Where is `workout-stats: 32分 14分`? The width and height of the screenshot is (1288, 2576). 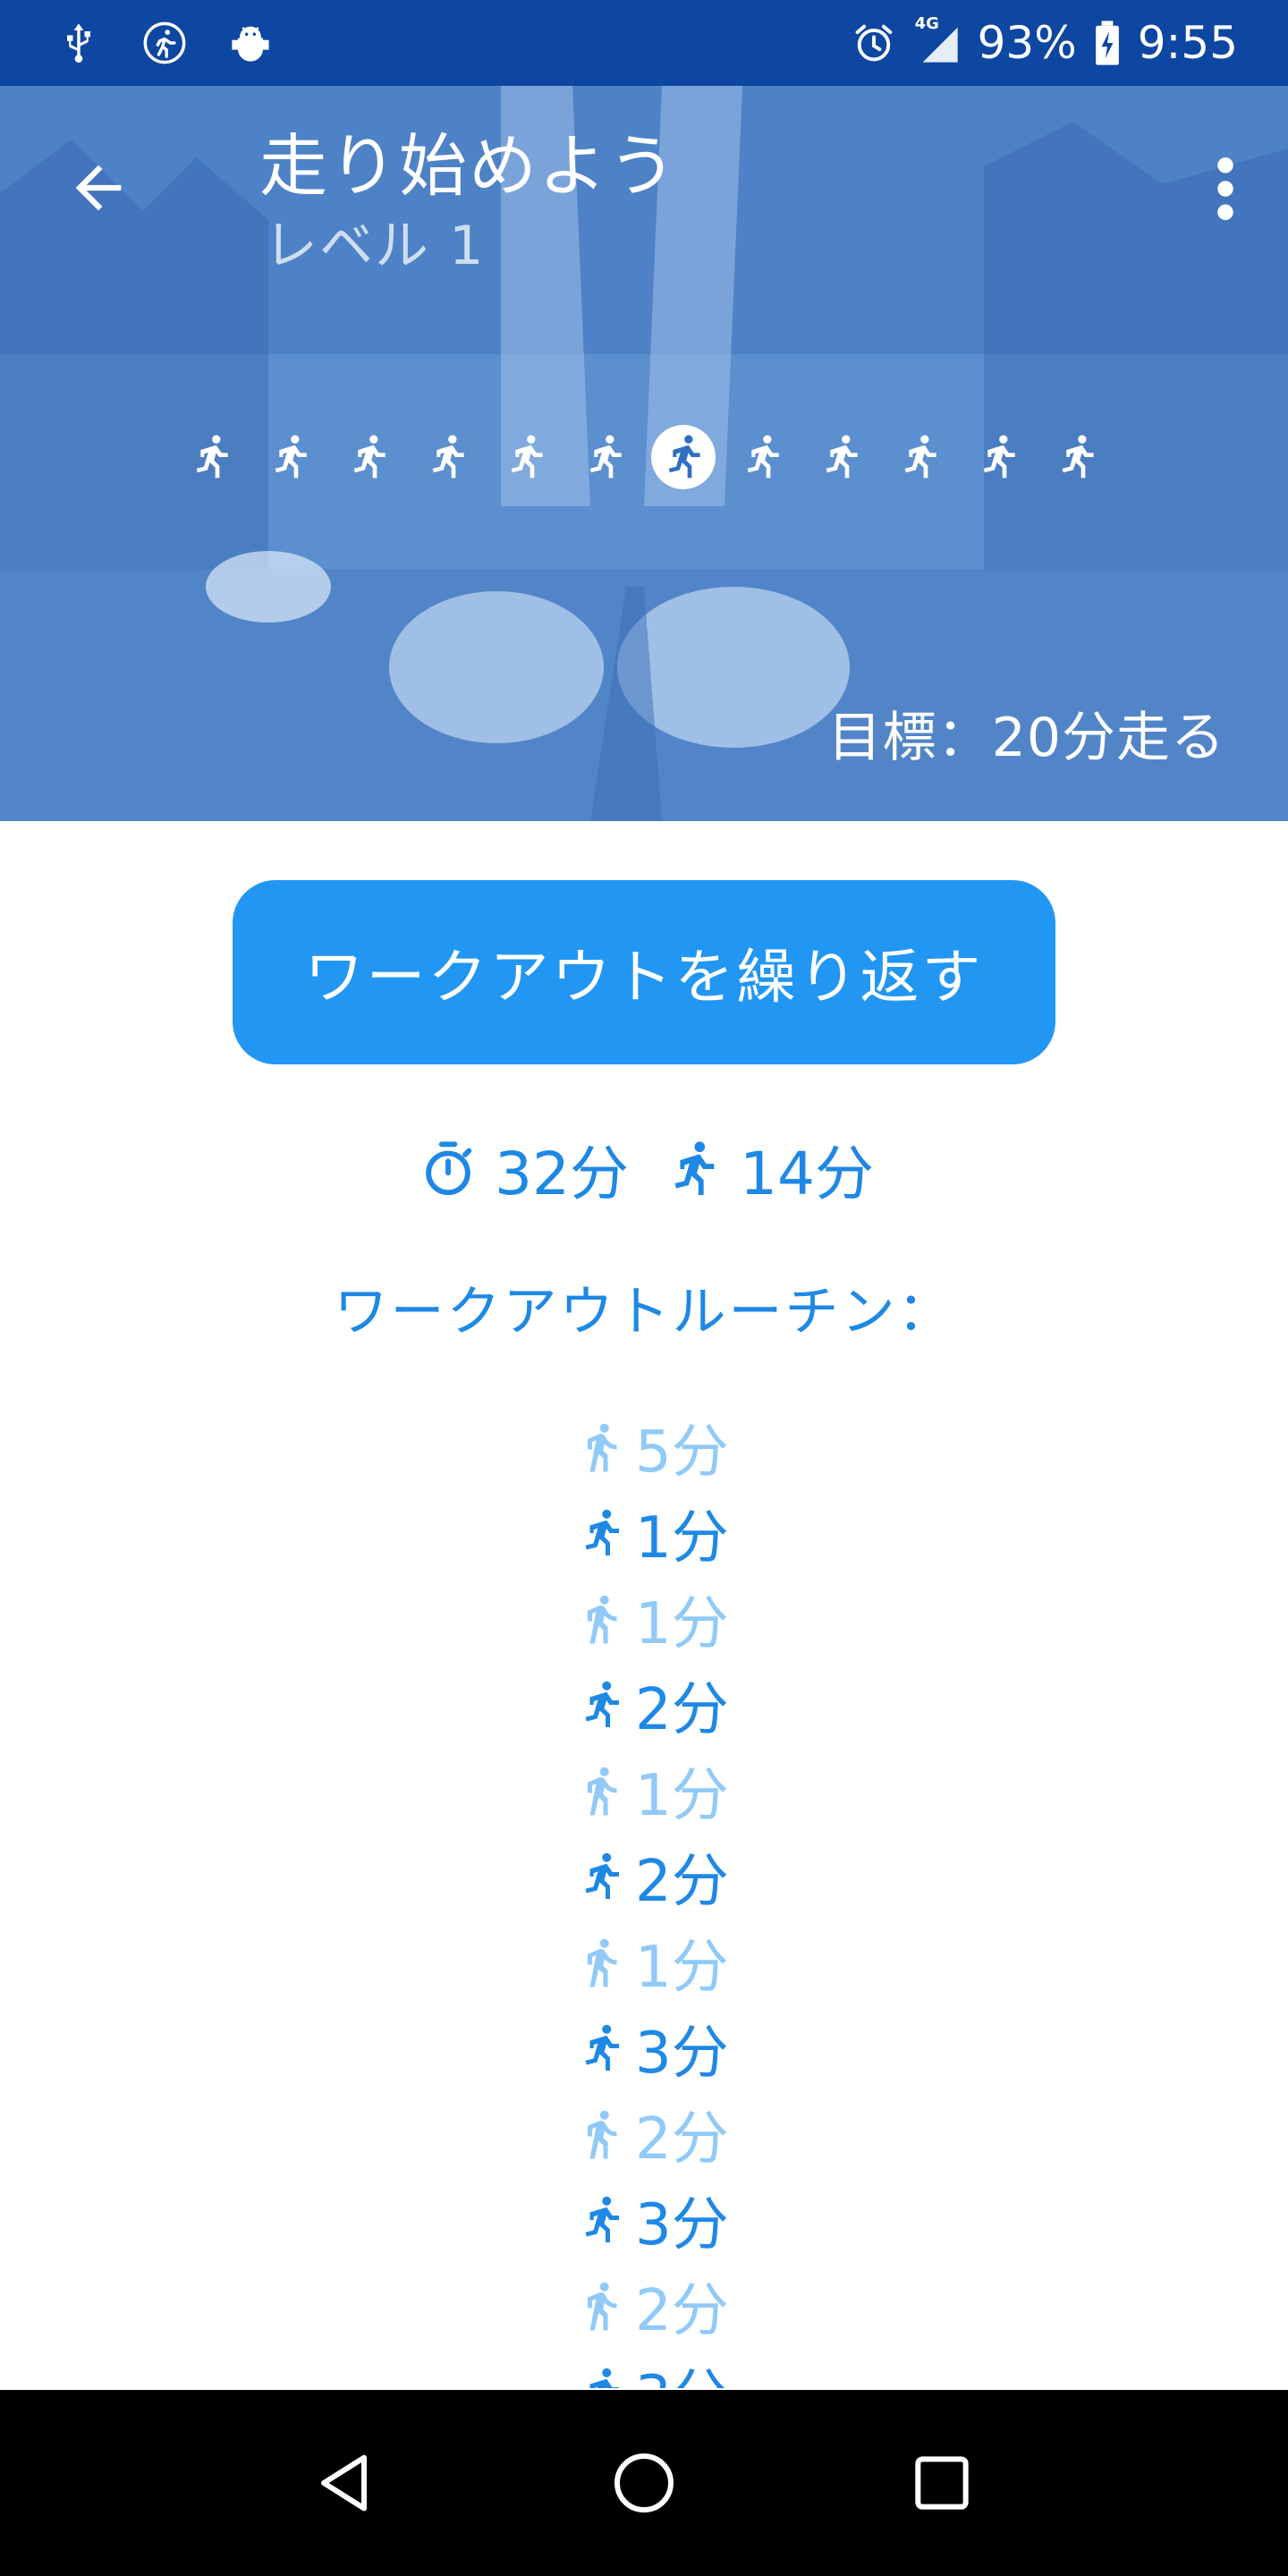
workout-stats: 32分 14分 is located at coordinates (644, 1169).